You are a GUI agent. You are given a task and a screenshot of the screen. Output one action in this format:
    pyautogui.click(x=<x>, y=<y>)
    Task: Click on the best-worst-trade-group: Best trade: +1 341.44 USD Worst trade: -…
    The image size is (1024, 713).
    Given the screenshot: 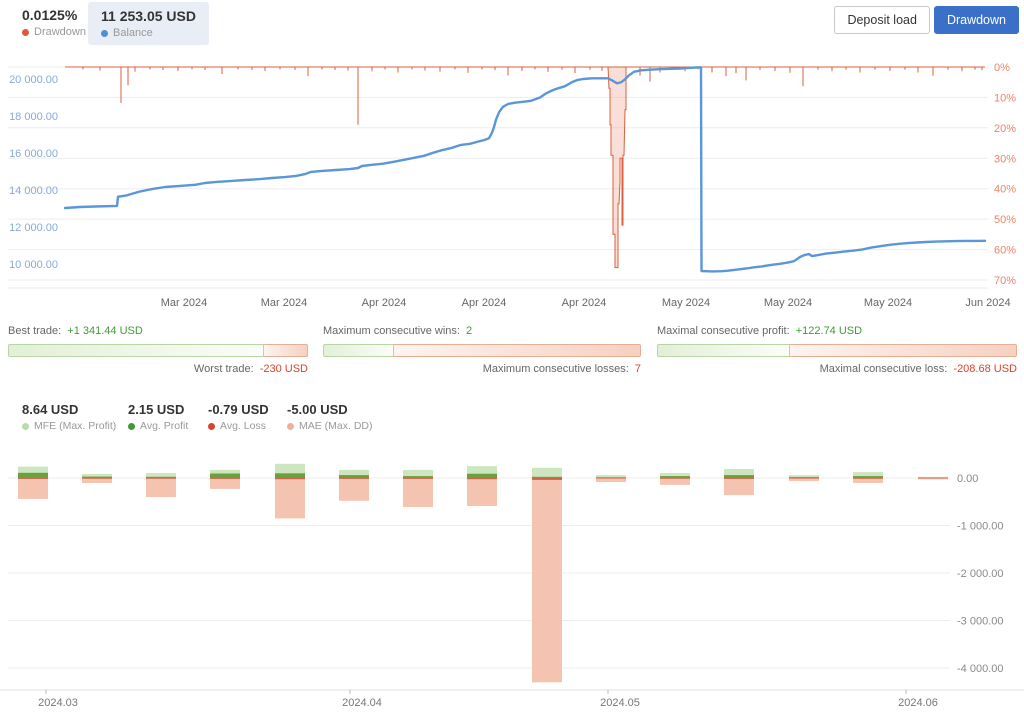 What is the action you would take?
    pyautogui.click(x=158, y=351)
    